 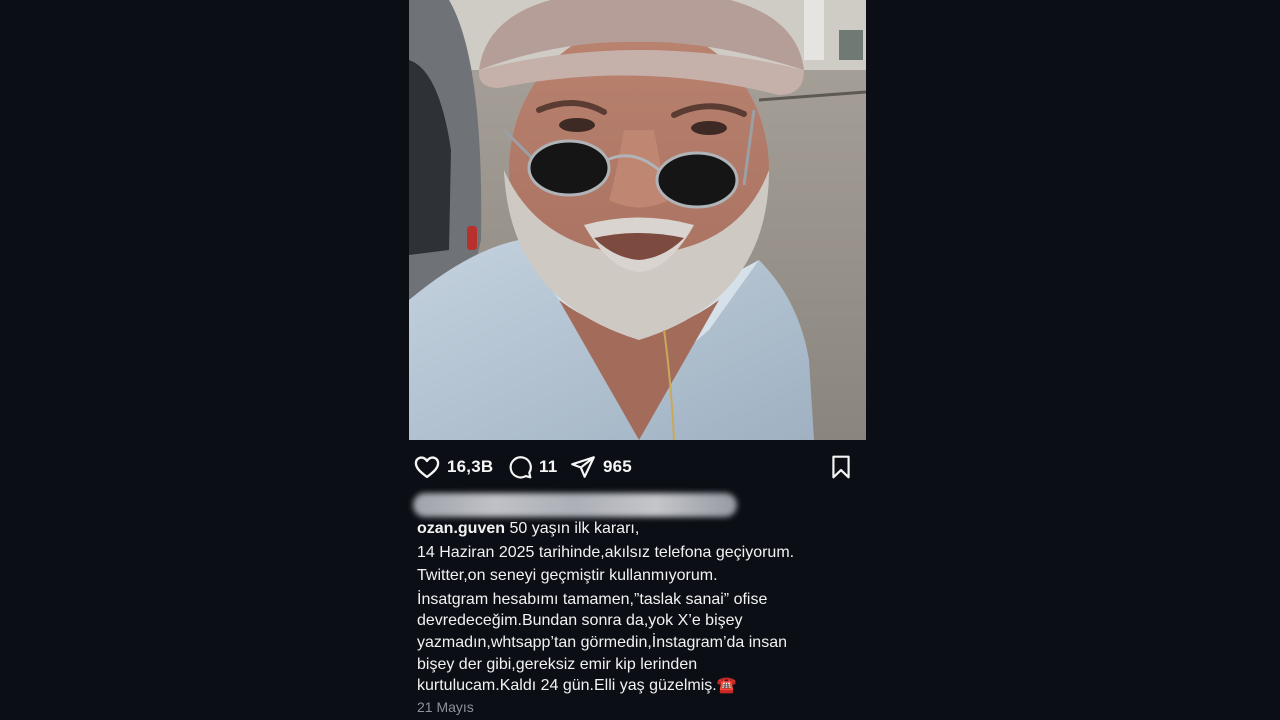 I want to click on blurred-liked-by-line, so click(x=575, y=505).